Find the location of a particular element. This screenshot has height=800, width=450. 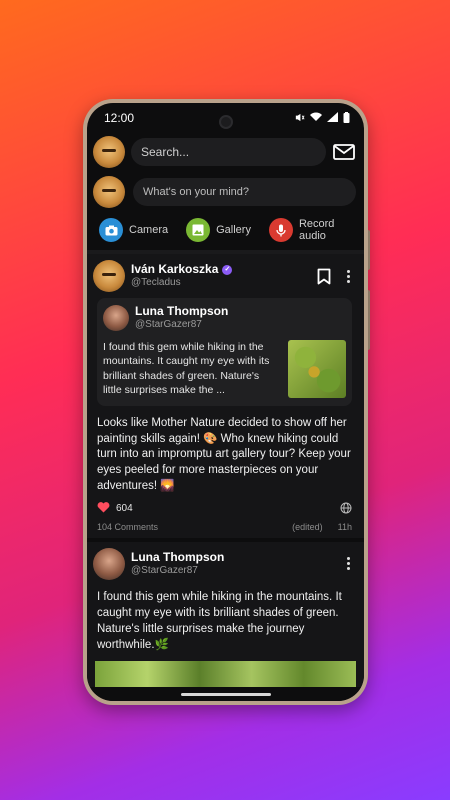

battery-icon is located at coordinates (346, 118).